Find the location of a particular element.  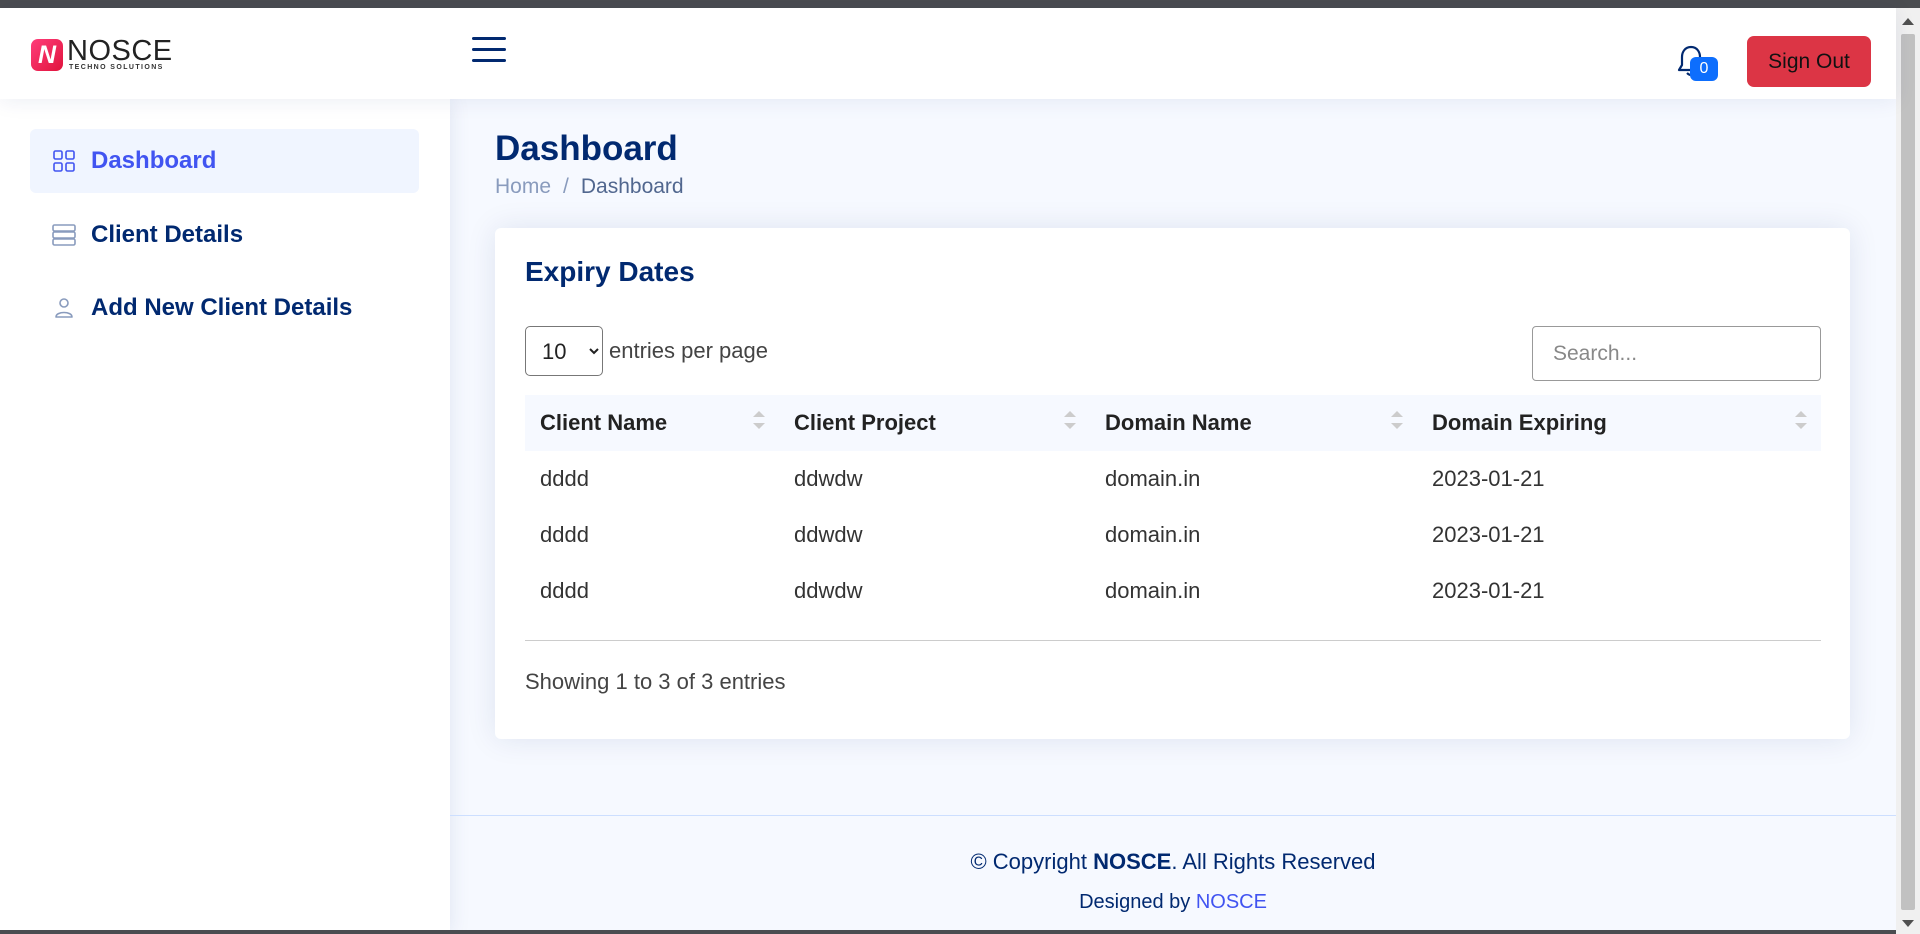

search-input is located at coordinates (1676, 353).